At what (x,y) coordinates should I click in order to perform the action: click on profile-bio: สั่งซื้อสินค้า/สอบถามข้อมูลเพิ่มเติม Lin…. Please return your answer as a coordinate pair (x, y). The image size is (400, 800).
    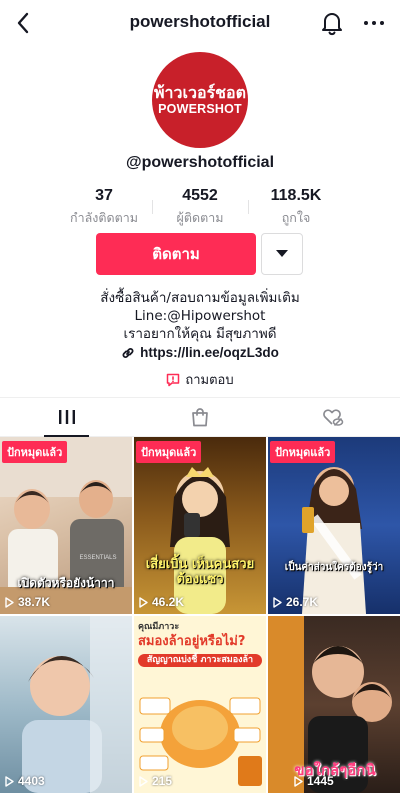
    Looking at the image, I should click on (200, 316).